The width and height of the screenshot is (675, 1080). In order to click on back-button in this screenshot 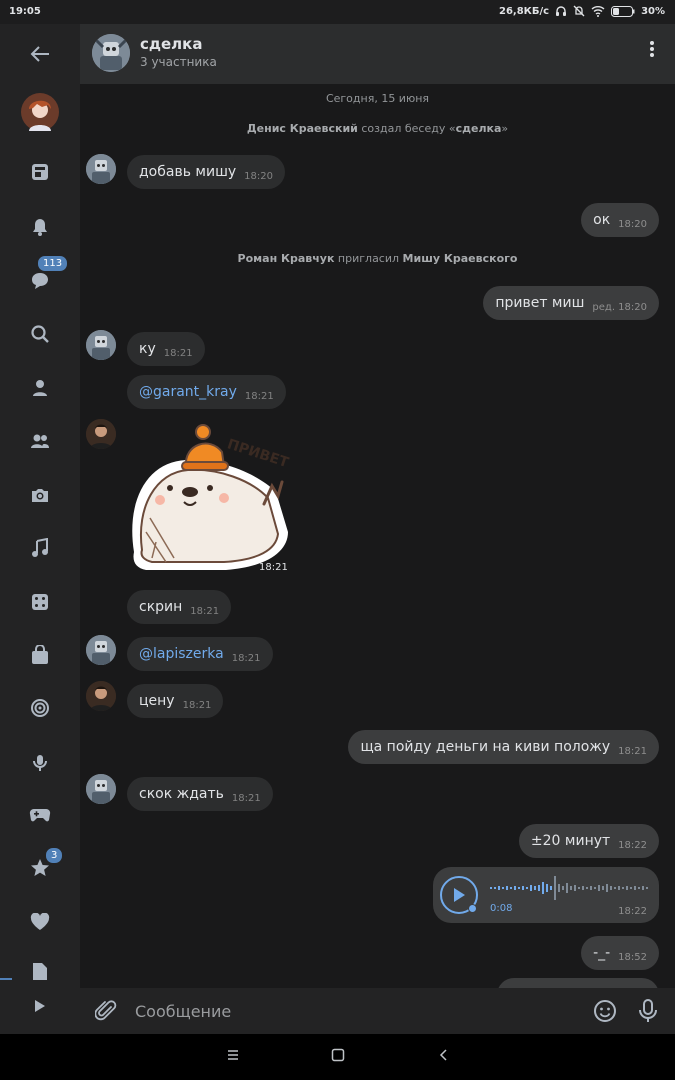, I will do `click(40, 54)`.